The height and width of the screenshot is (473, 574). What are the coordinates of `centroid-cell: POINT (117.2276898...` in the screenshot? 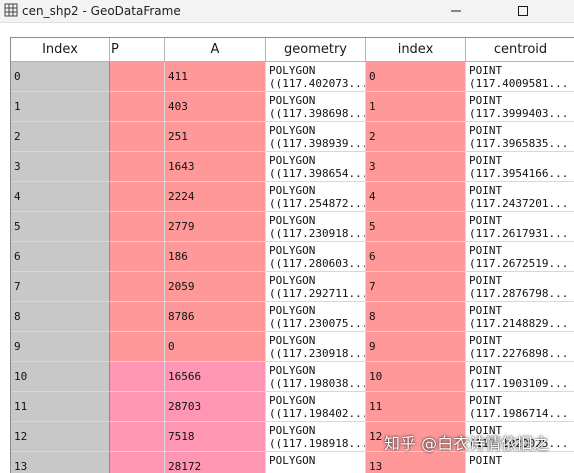 It's located at (520, 347).